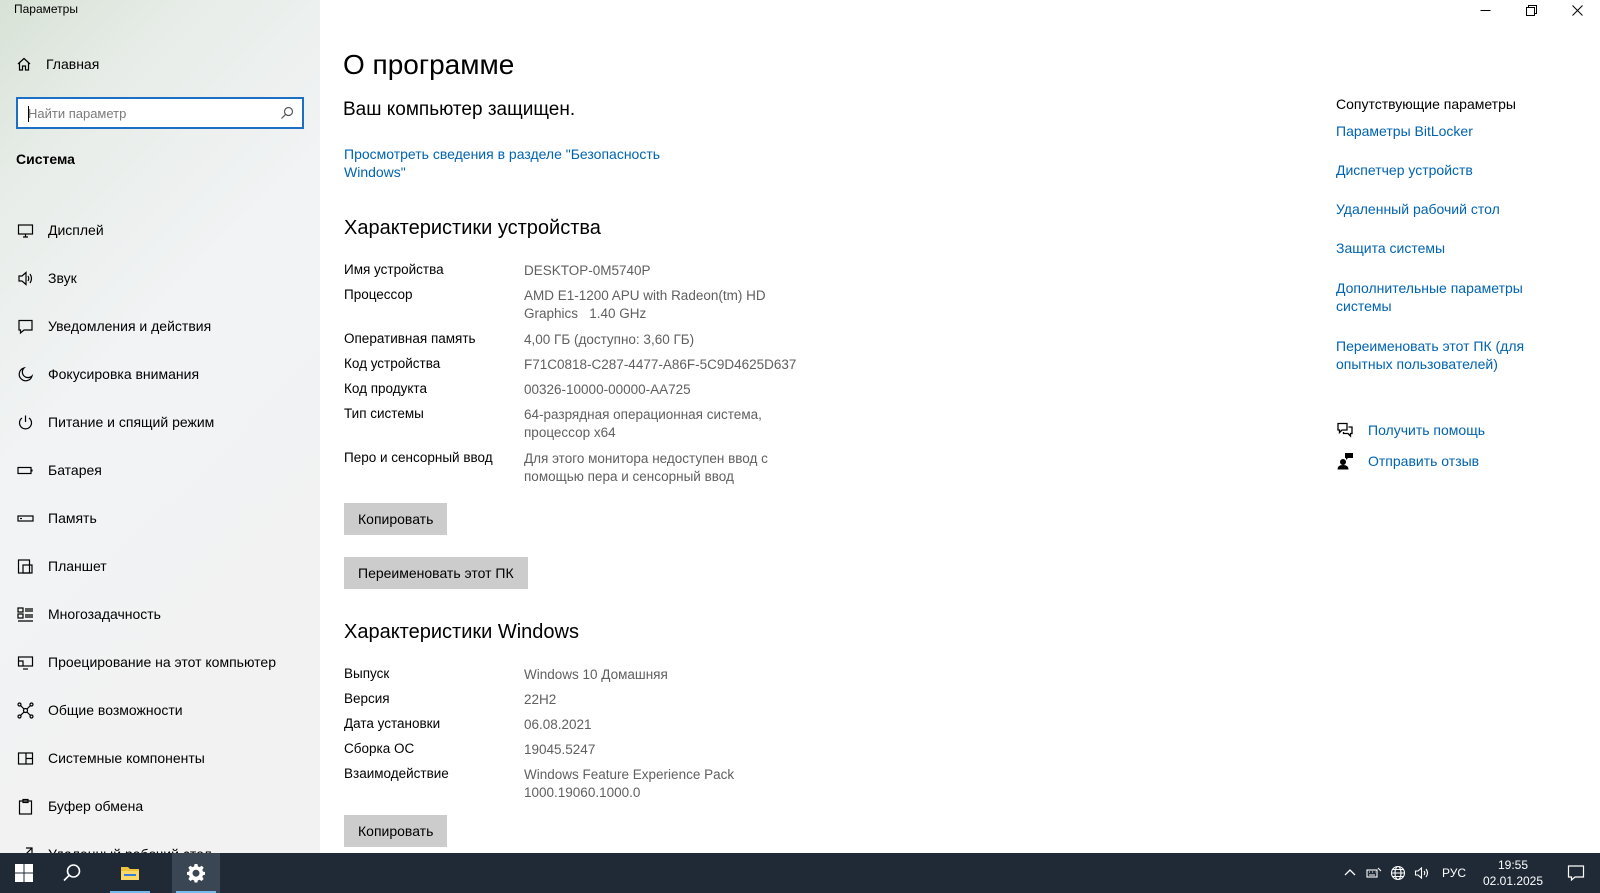 This screenshot has height=893, width=1600. What do you see at coordinates (62, 278) in the screenshot?
I see `sidebar-item-label: Звук` at bounding box center [62, 278].